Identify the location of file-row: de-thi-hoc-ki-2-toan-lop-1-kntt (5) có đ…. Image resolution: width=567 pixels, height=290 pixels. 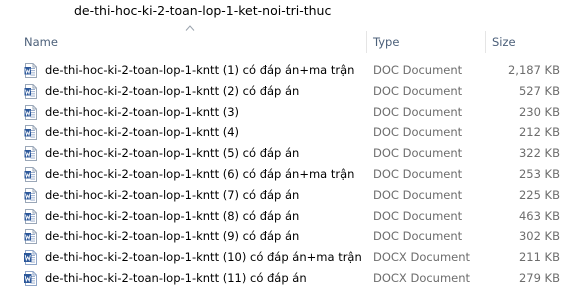
(283, 153).